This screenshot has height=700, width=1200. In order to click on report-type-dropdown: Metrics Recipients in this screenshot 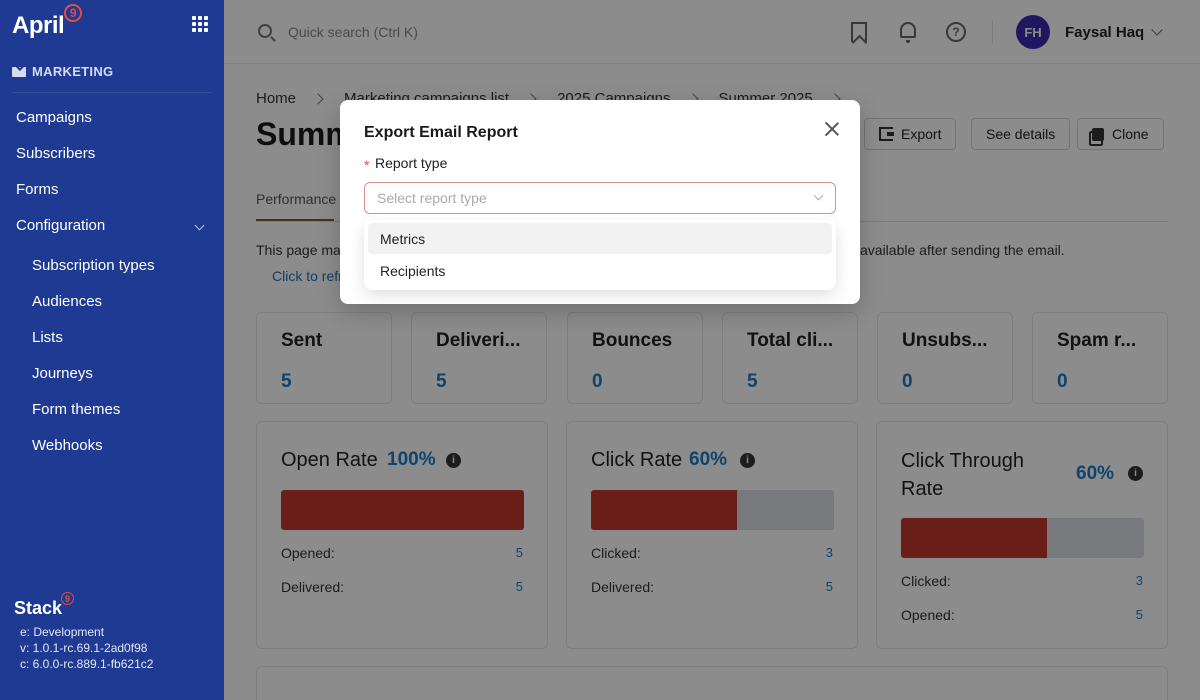, I will do `click(600, 255)`.